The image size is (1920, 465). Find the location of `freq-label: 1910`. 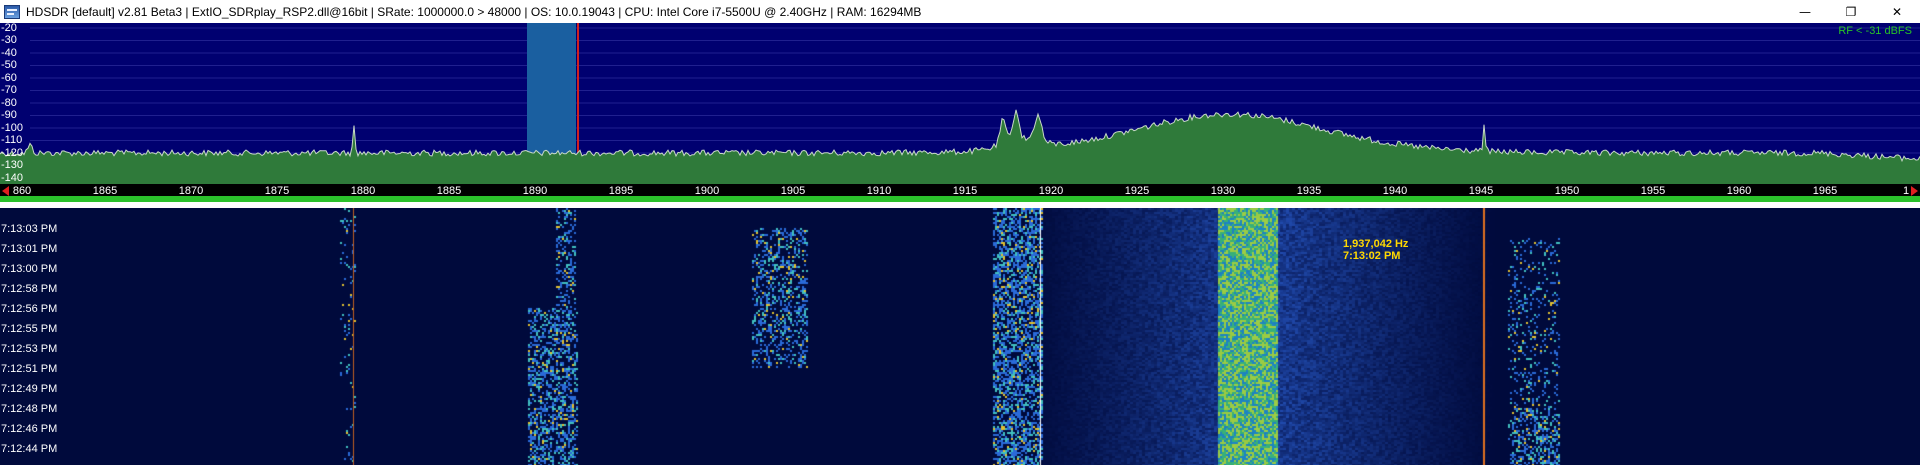

freq-label: 1910 is located at coordinates (879, 191).